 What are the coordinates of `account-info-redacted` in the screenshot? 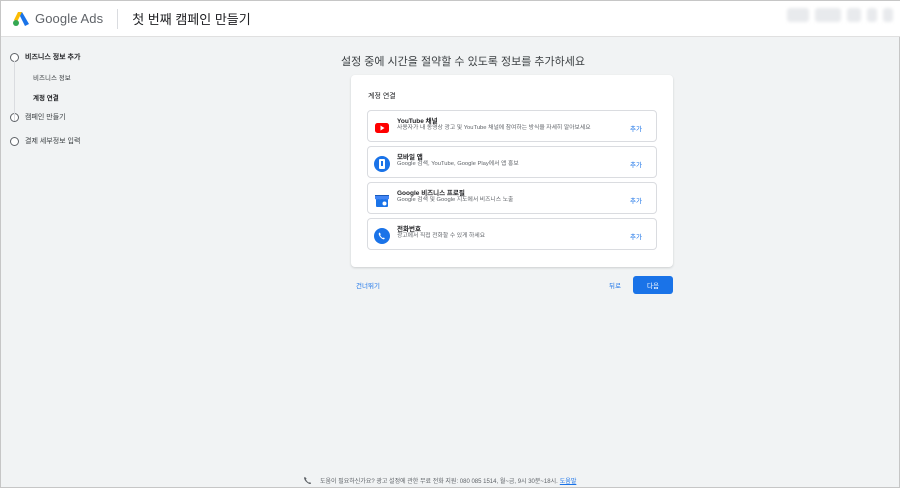 It's located at (840, 15).